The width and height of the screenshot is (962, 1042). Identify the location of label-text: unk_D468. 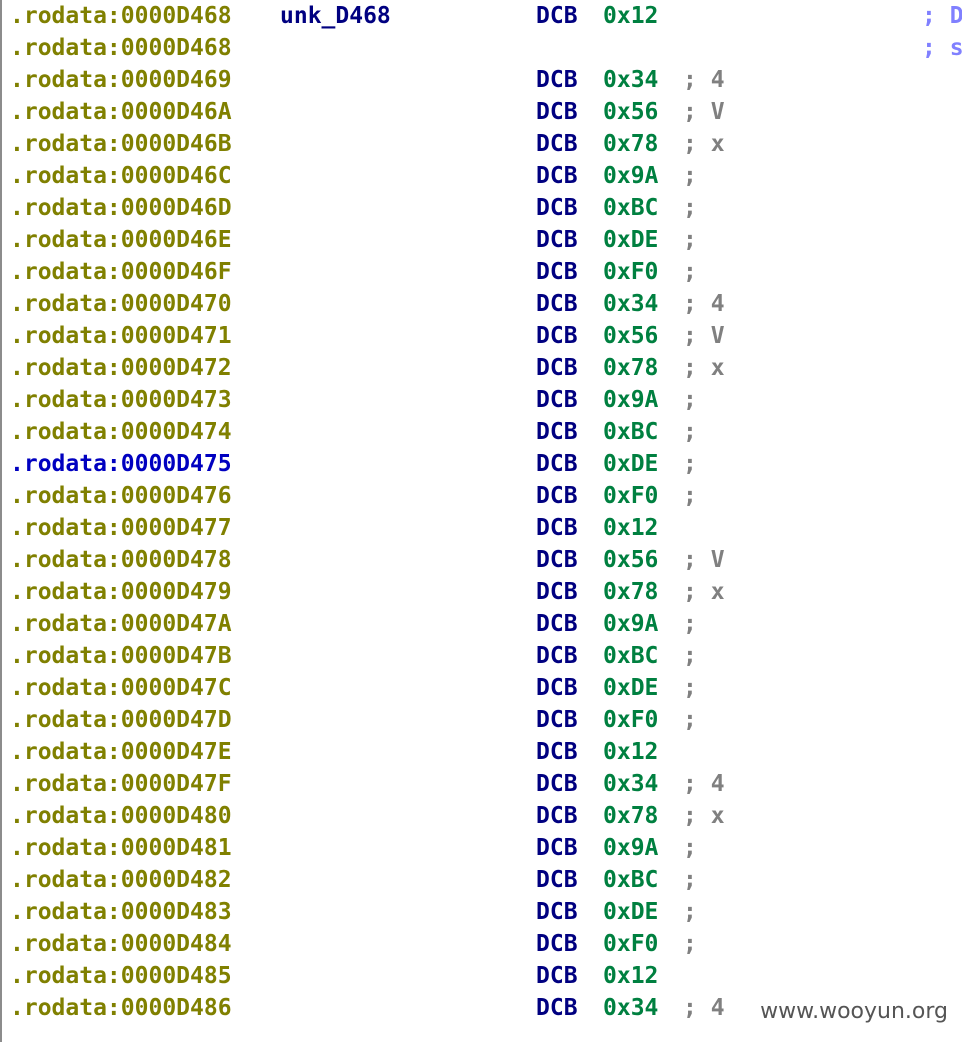
(335, 16).